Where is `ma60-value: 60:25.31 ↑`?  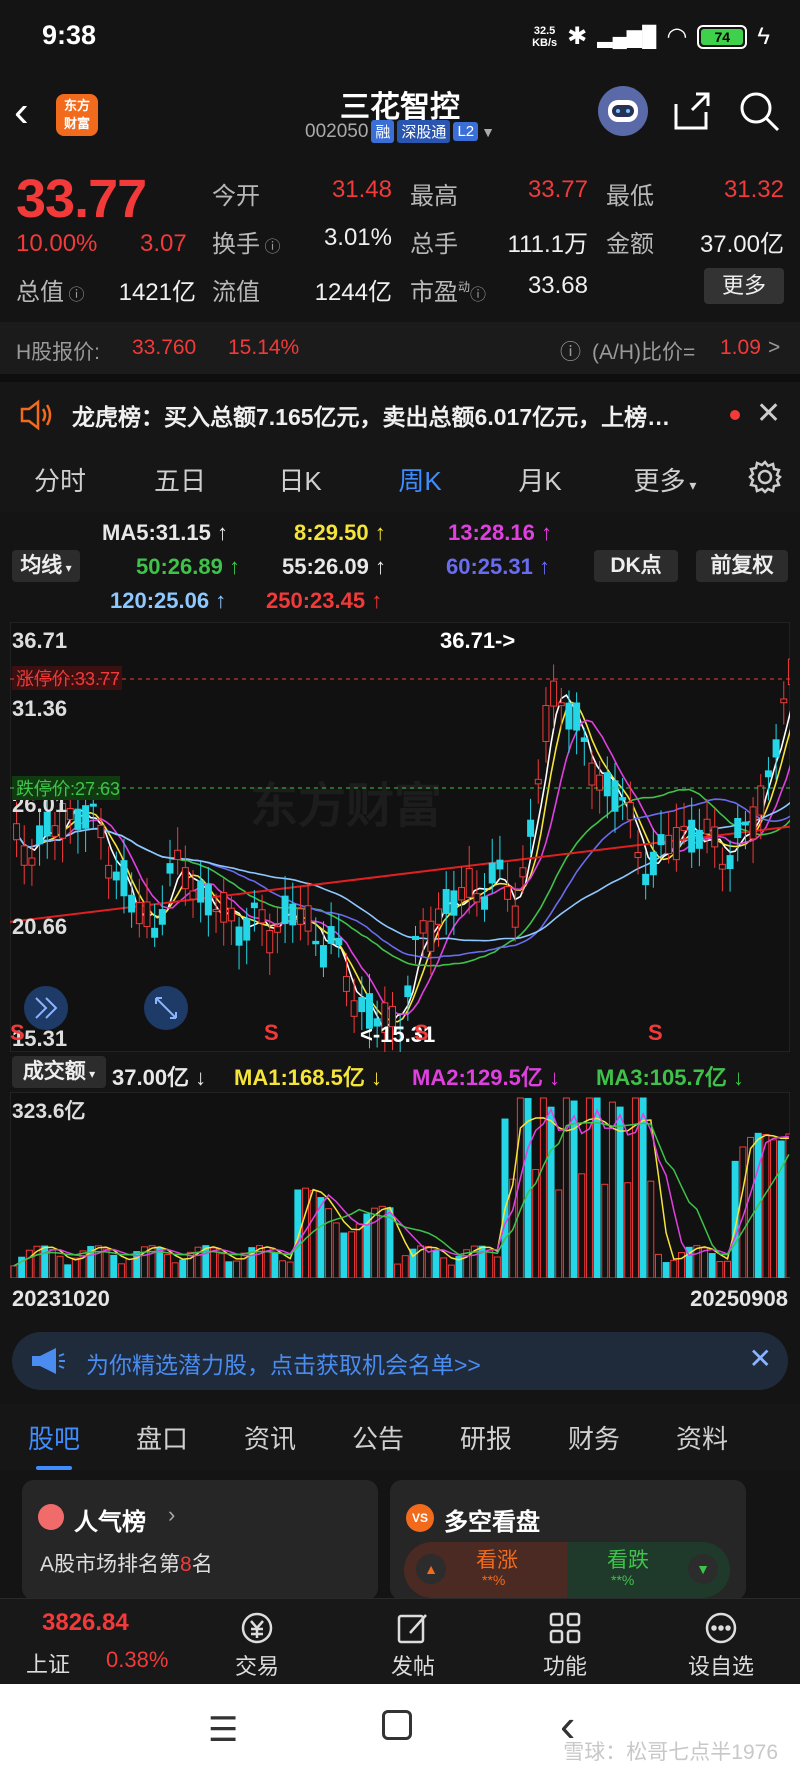 ma60-value: 60:25.31 ↑ is located at coordinates (498, 566).